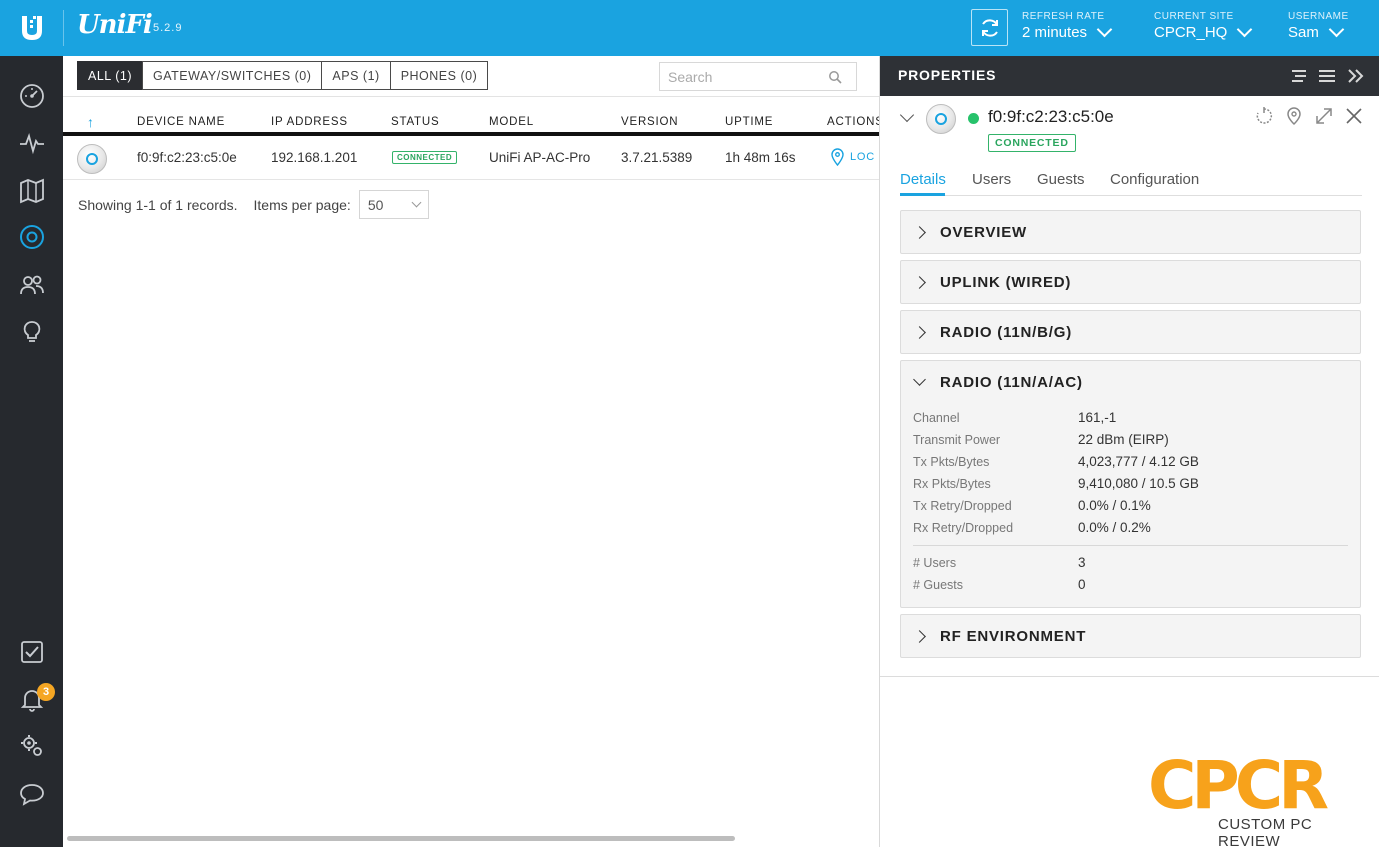  Describe the element at coordinates (115, 25) in the screenshot. I see `unifi-brand-logo: UniFi` at that location.